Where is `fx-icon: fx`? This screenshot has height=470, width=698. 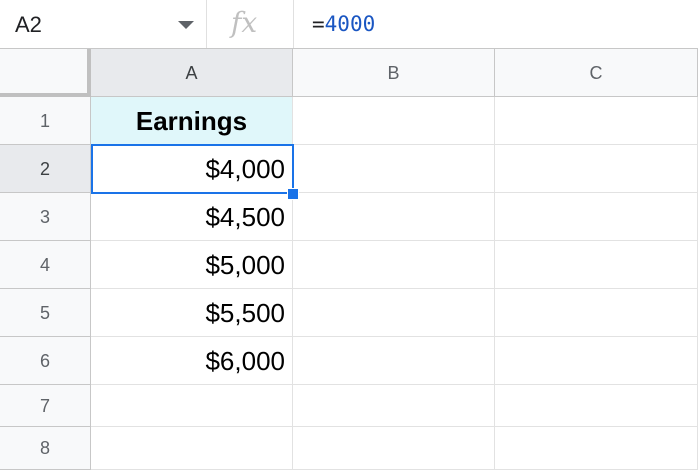 fx-icon: fx is located at coordinates (250, 24).